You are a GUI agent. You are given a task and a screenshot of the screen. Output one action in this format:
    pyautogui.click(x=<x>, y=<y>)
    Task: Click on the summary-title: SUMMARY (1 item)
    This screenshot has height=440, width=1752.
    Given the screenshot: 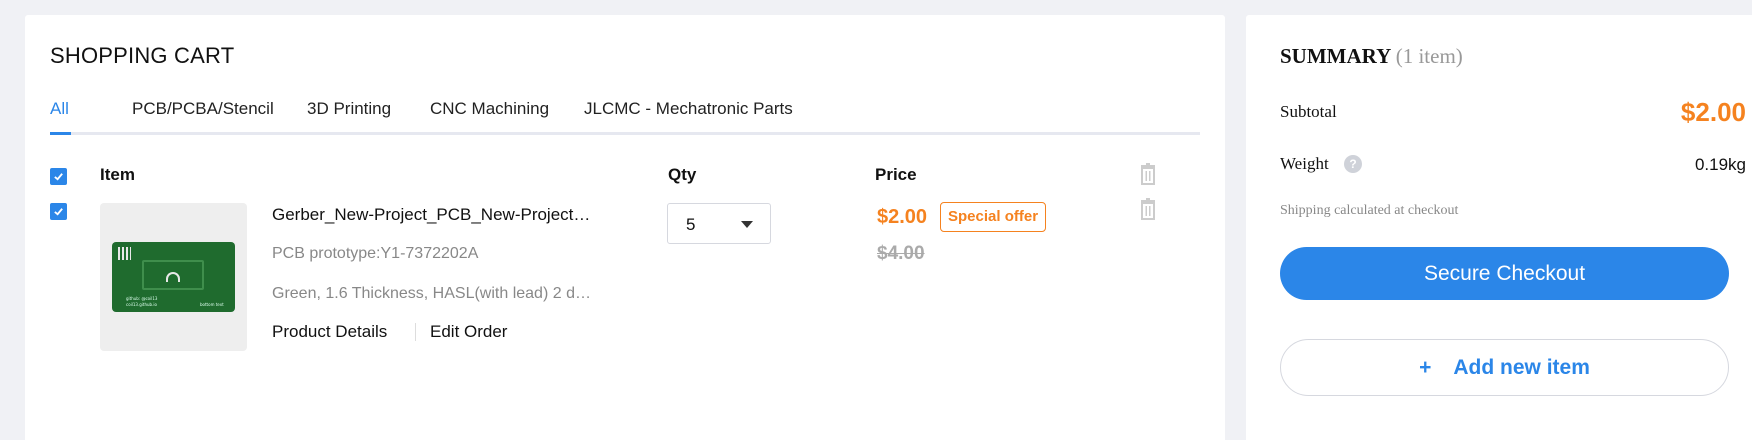 What is the action you would take?
    pyautogui.click(x=1371, y=56)
    